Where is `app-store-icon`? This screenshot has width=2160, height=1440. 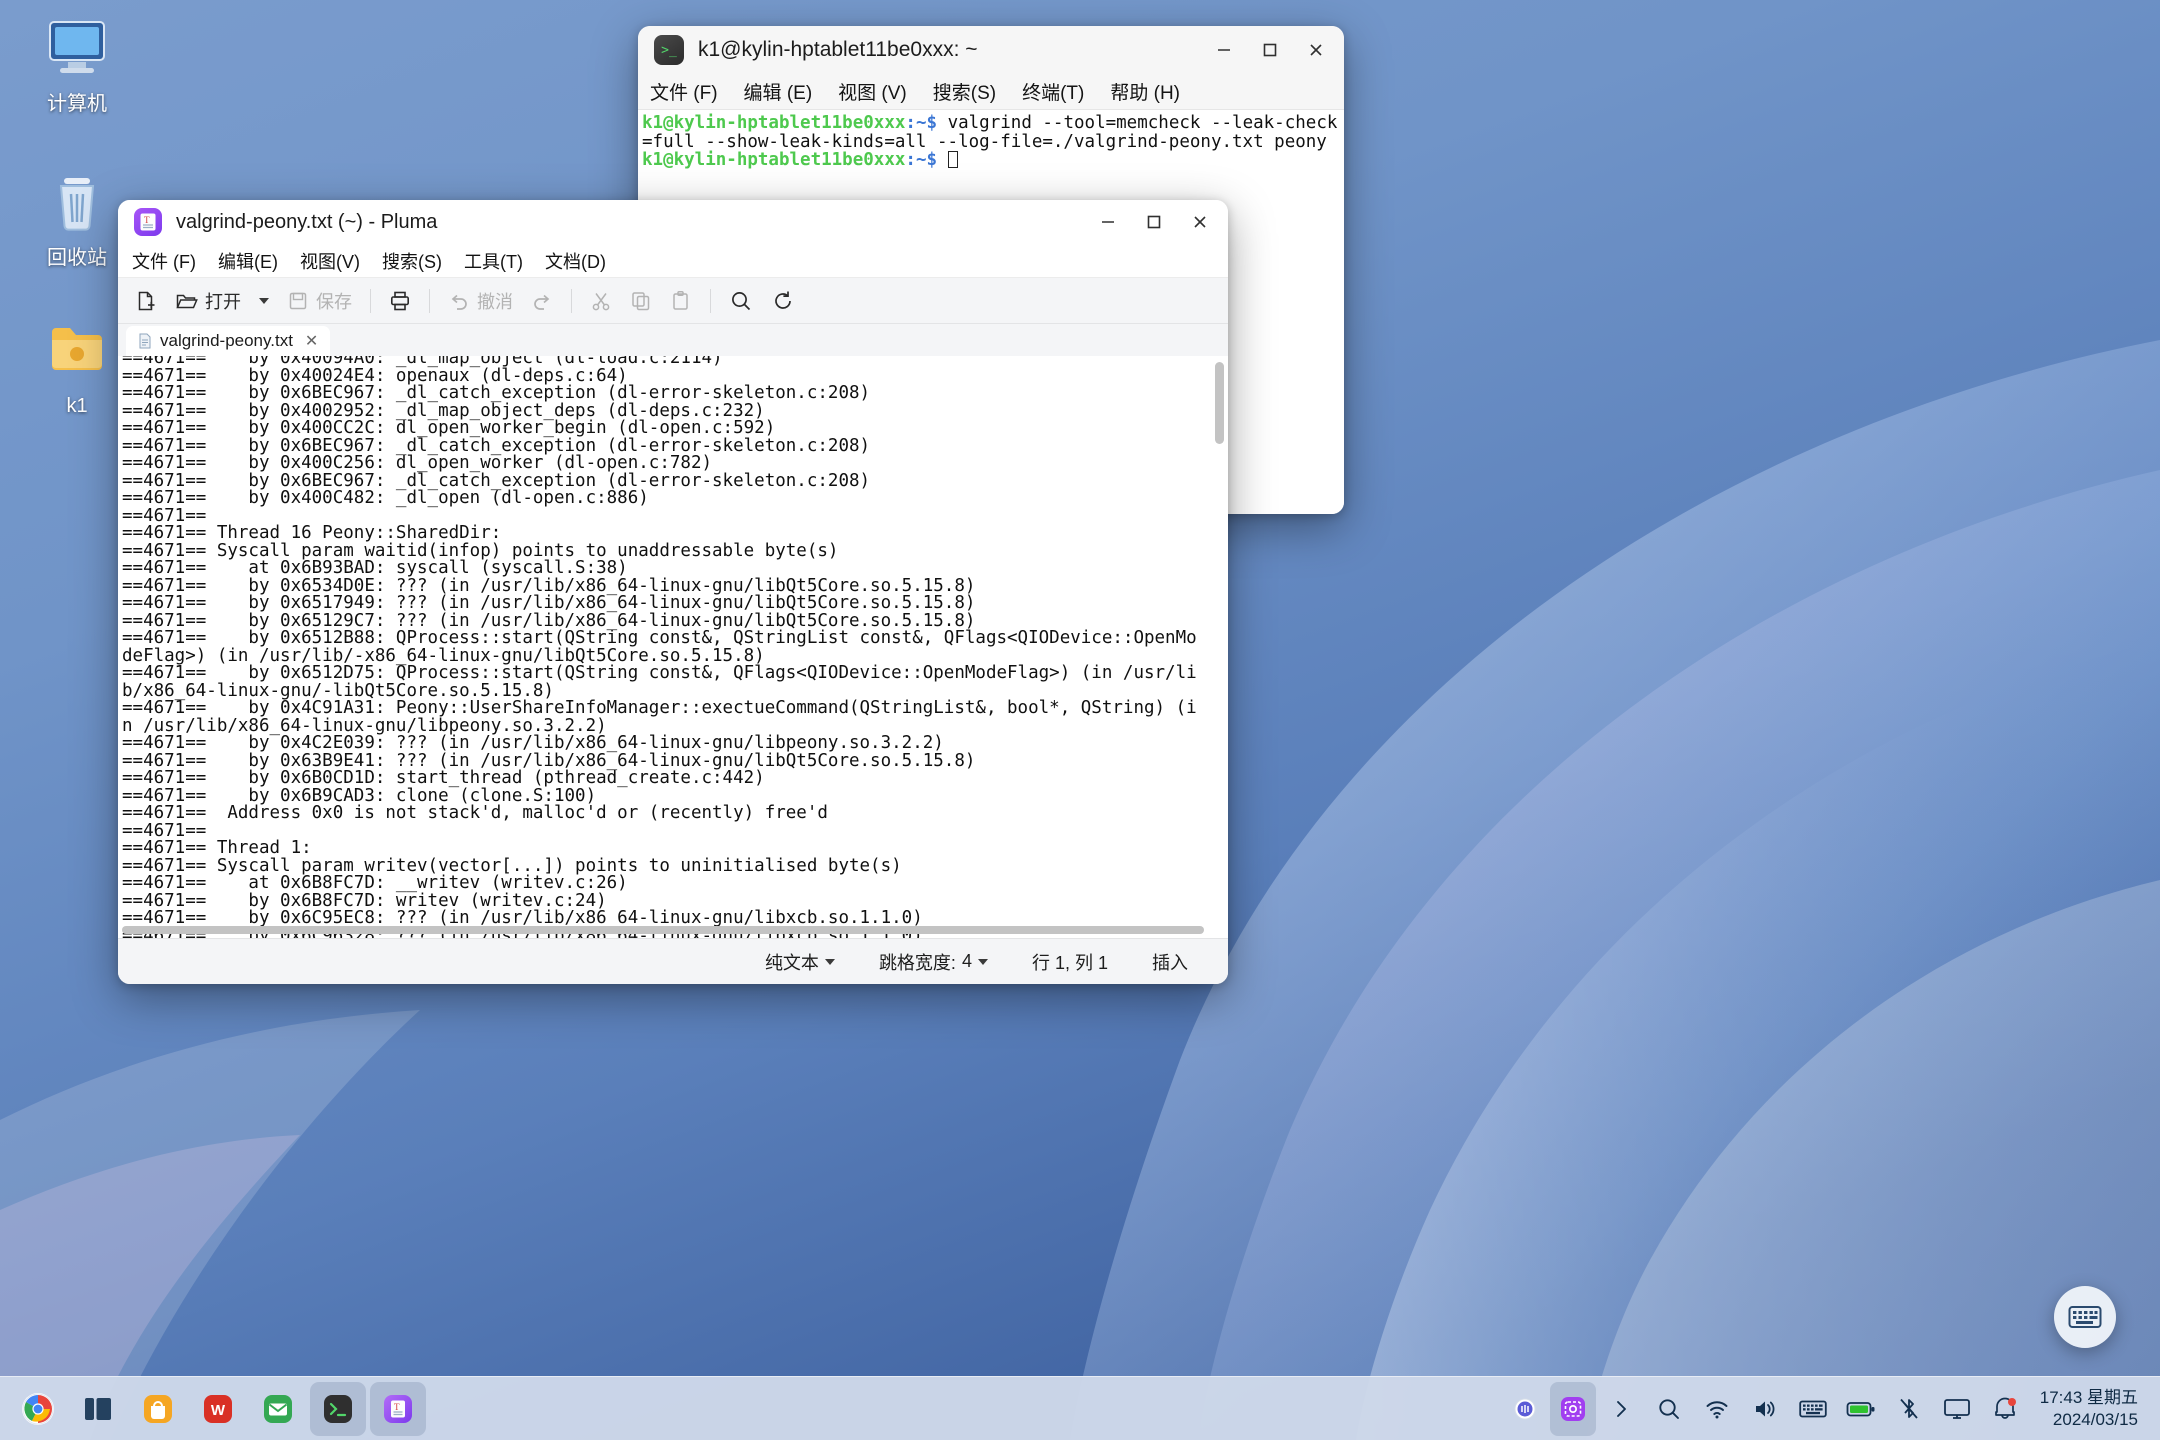
app-store-icon is located at coordinates (158, 1408).